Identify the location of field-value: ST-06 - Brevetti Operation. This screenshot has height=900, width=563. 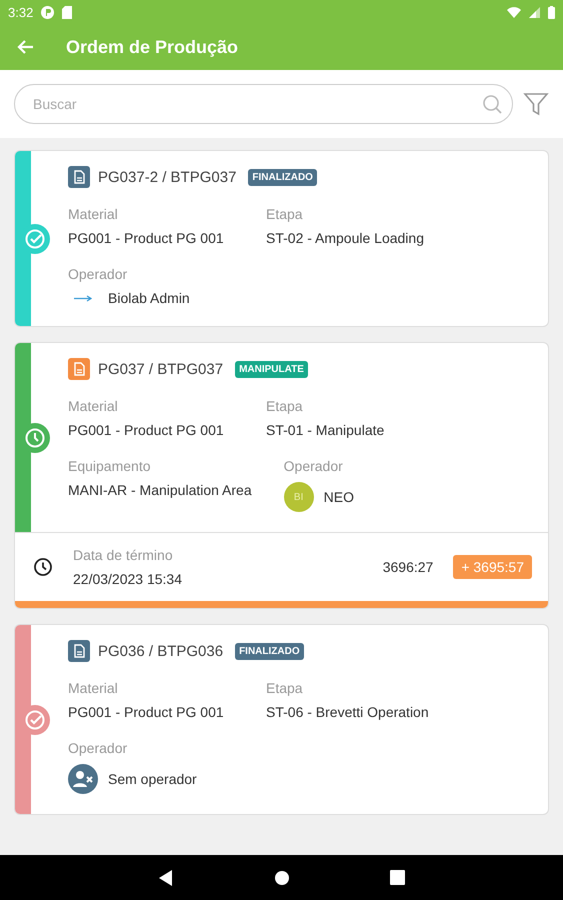
(348, 712).